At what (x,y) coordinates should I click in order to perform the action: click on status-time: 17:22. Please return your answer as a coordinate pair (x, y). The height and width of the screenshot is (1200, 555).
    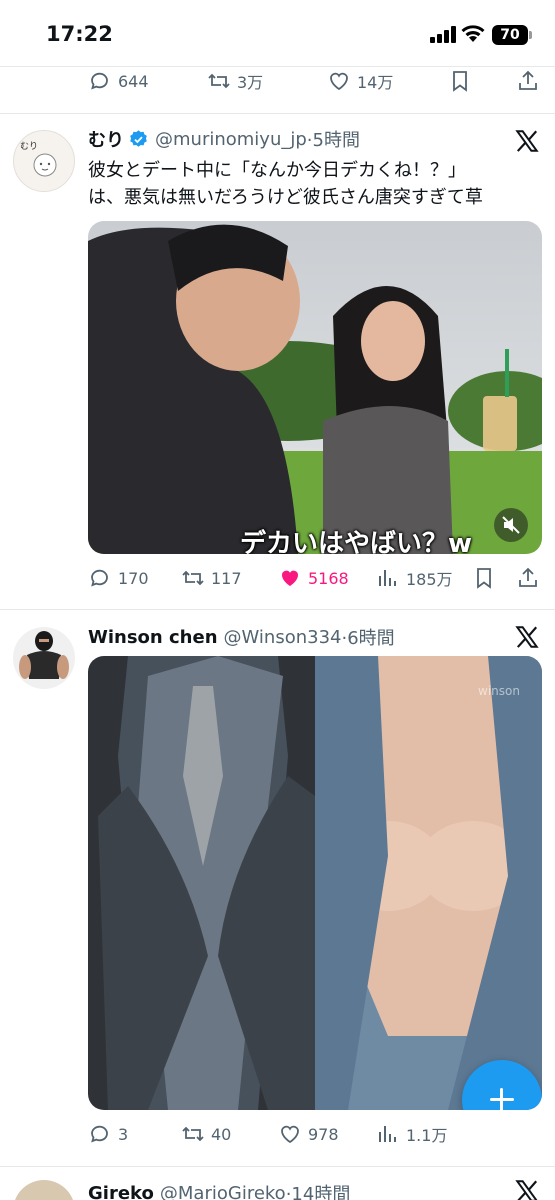
    Looking at the image, I should click on (79, 34).